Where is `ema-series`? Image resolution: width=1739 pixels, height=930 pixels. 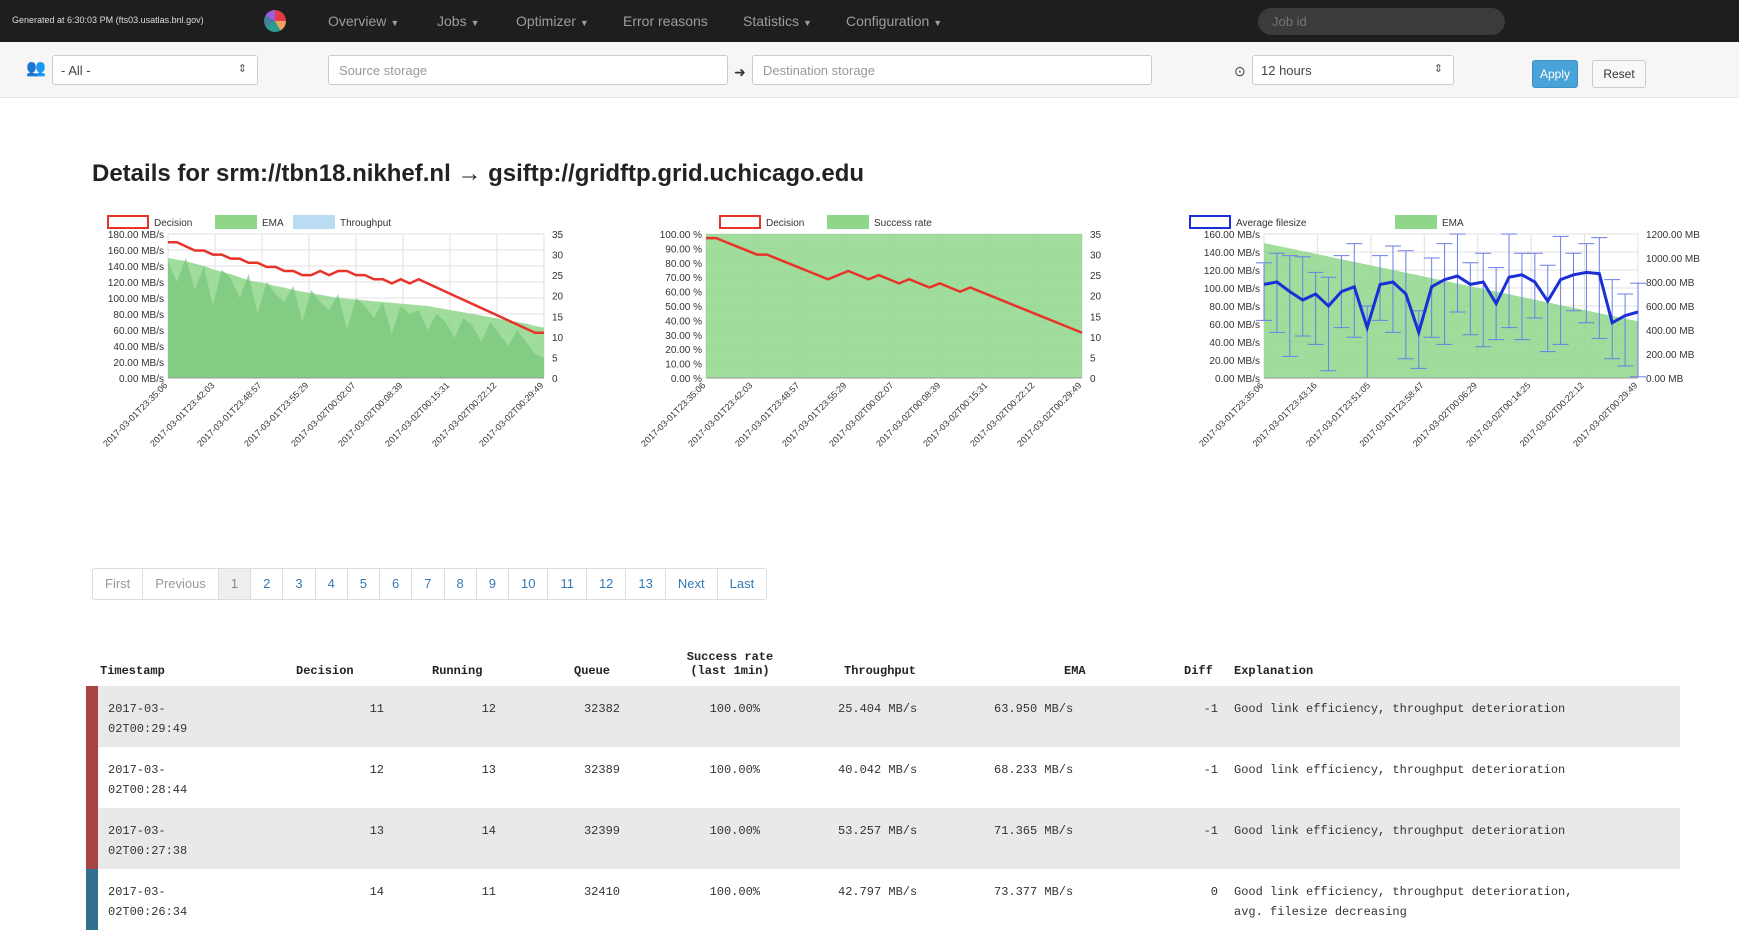
ema-series is located at coordinates (1451, 310).